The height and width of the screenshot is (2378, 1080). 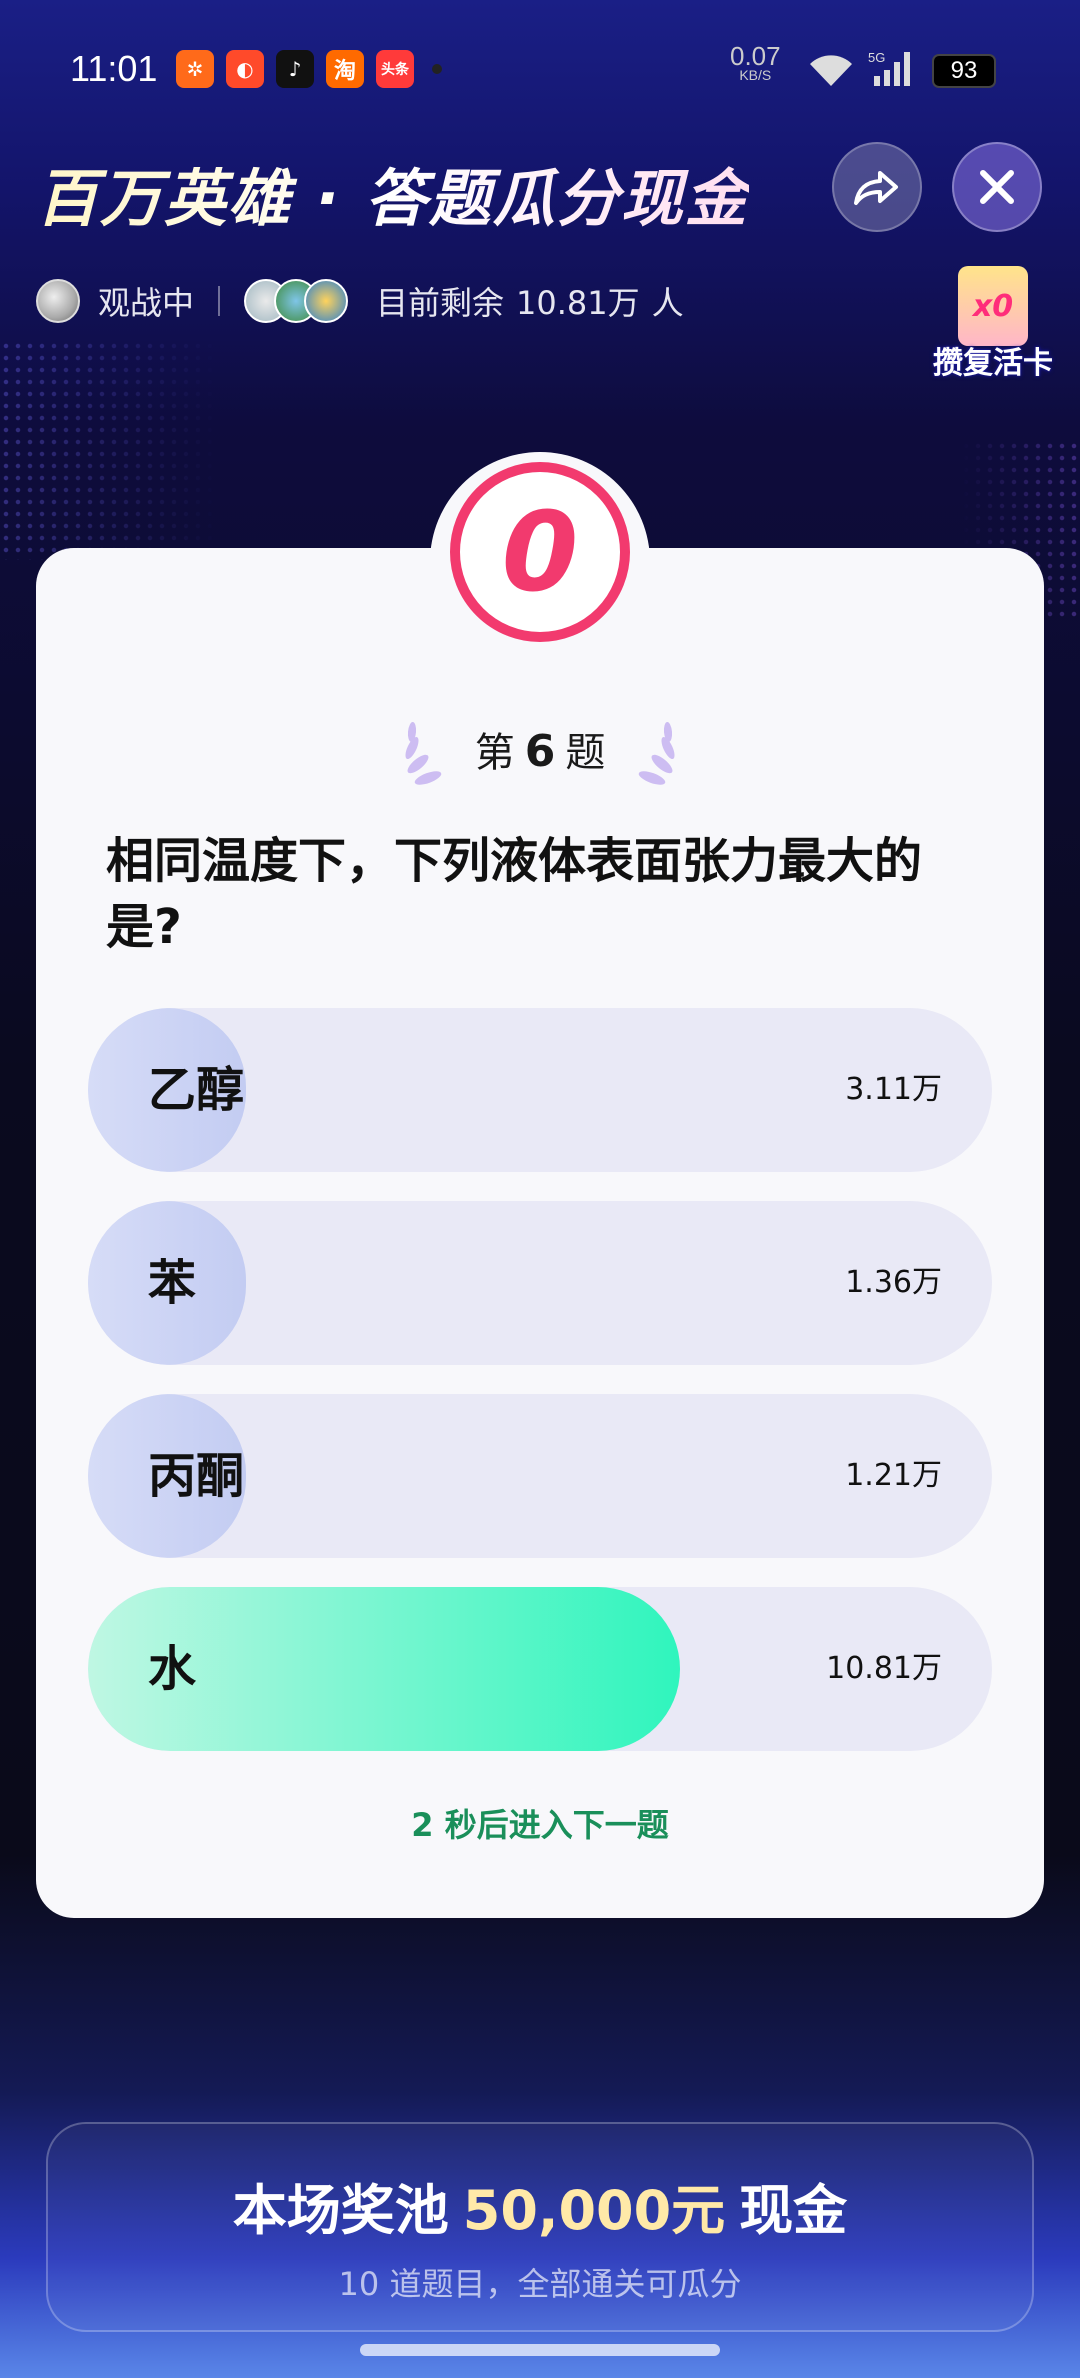 What do you see at coordinates (540, 1090) in the screenshot?
I see `answer-option: 乙醇 3.11万` at bounding box center [540, 1090].